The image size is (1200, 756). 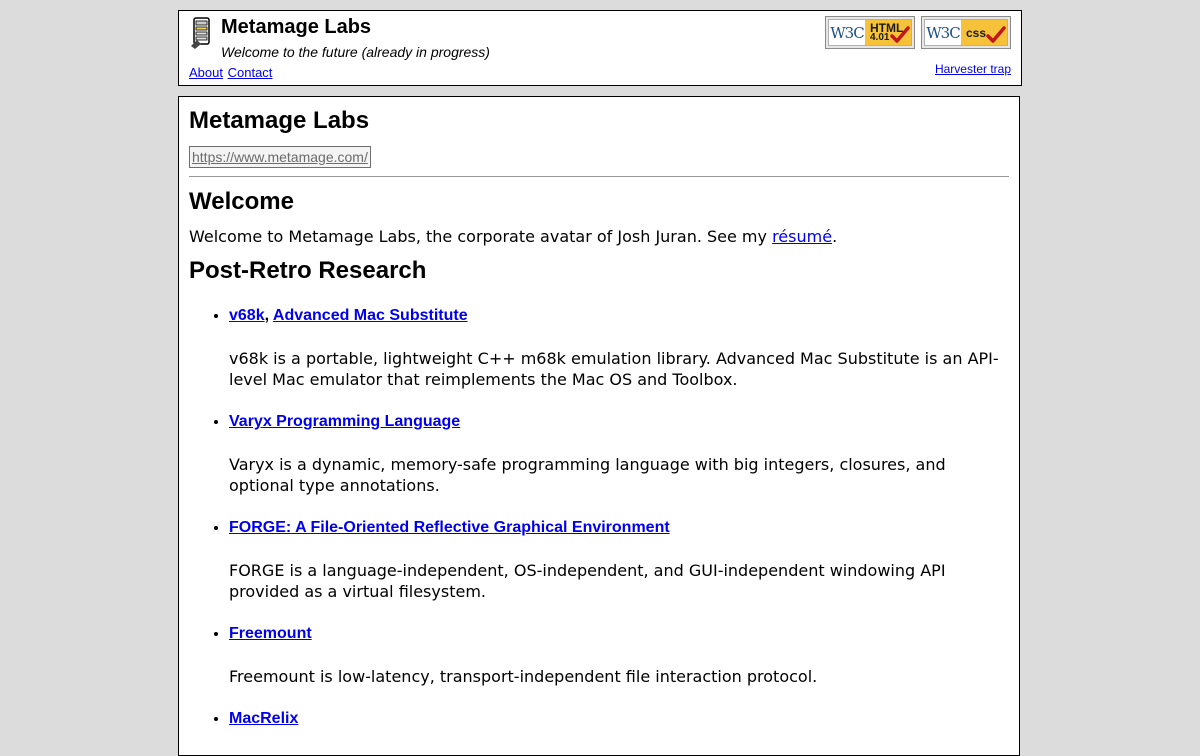 What do you see at coordinates (280, 157) in the screenshot?
I see `canonical-url-link: https://www.metamage.com/` at bounding box center [280, 157].